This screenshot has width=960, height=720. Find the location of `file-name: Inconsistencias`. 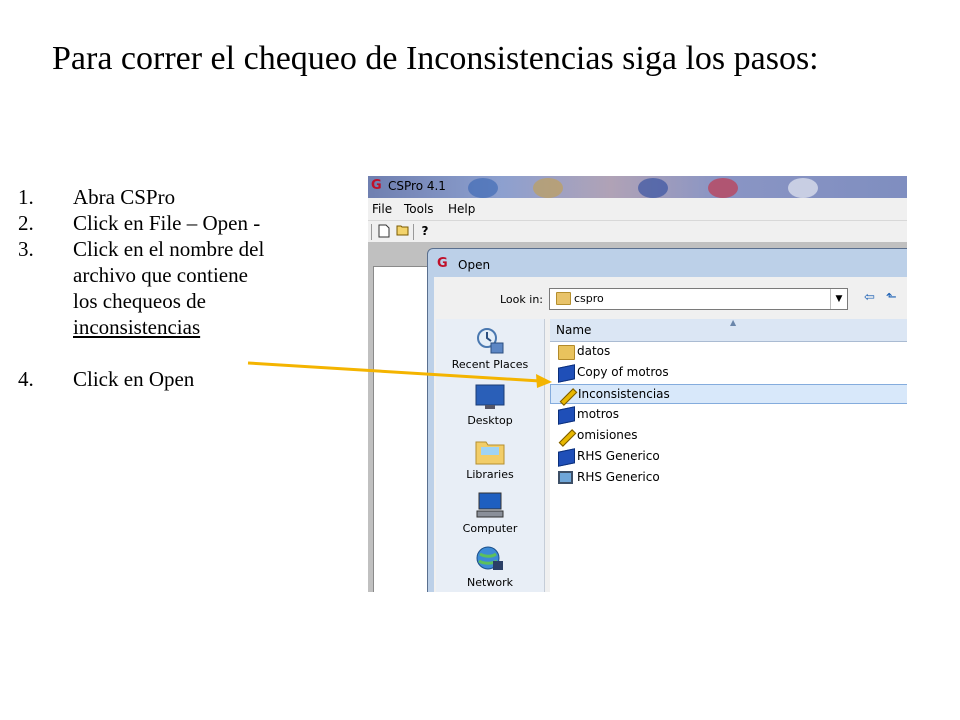

file-name: Inconsistencias is located at coordinates (624, 394).